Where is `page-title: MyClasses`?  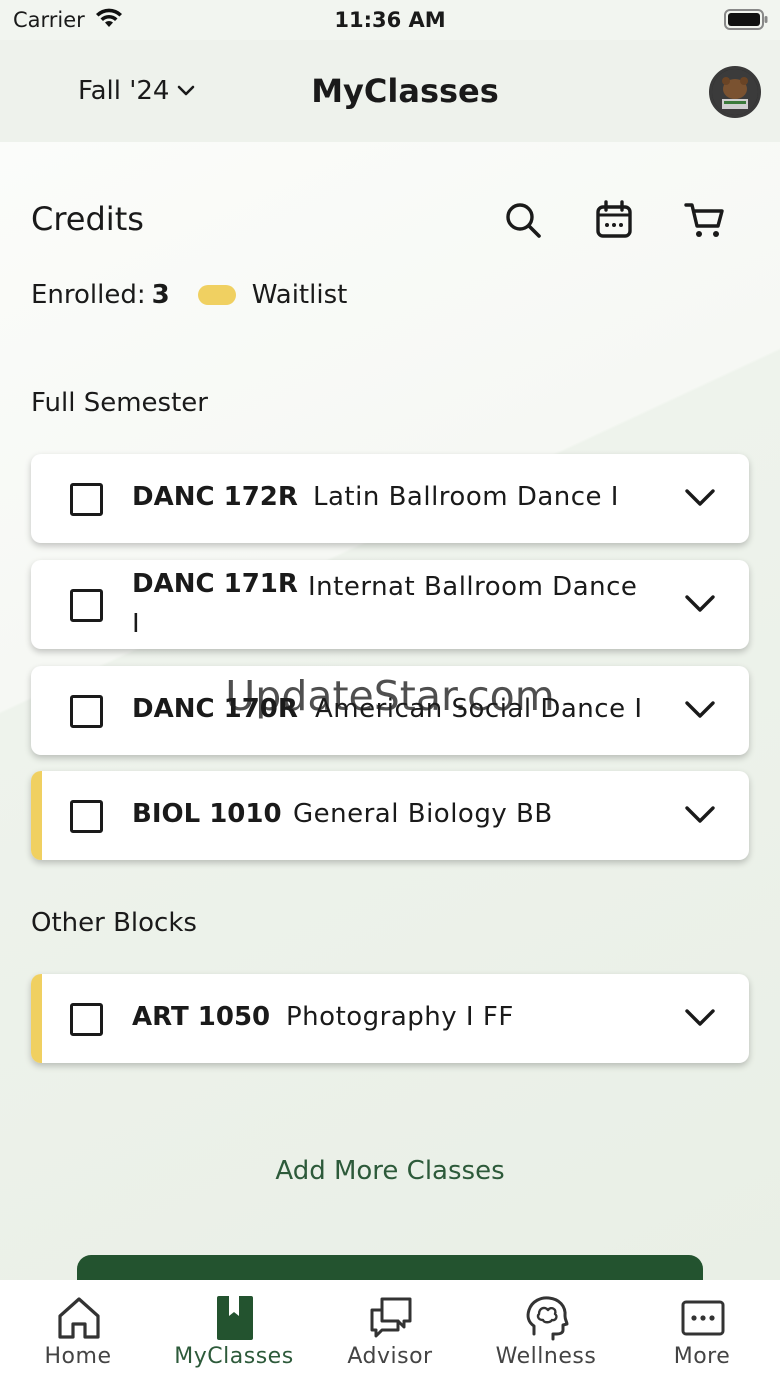
page-title: MyClasses is located at coordinates (405, 91).